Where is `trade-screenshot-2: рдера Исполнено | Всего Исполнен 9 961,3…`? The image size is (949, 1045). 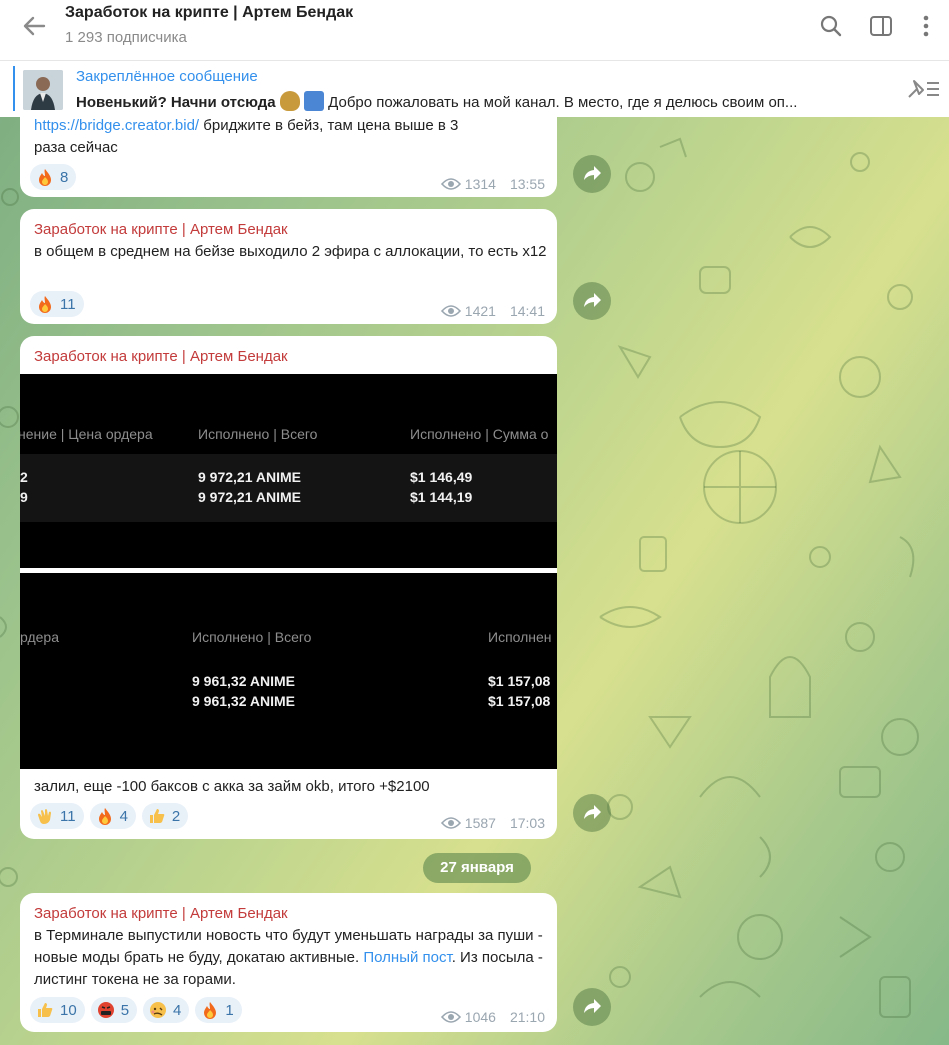
trade-screenshot-2: рдера Исполнено | Всего Исполнен 9 961,3… is located at coordinates (288, 671).